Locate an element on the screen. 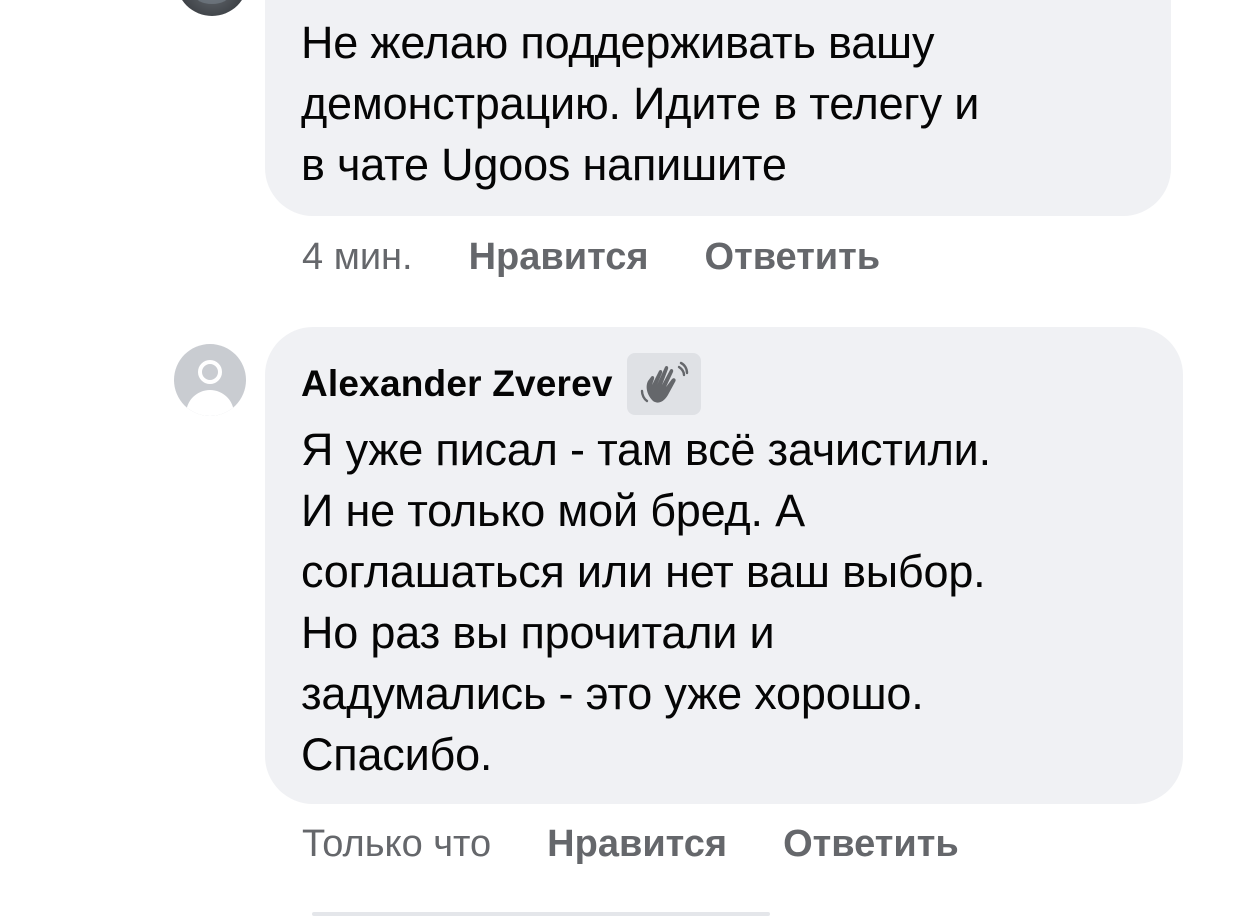  comment-text-line: в чате Ugoos напишите is located at coordinates (544, 164).